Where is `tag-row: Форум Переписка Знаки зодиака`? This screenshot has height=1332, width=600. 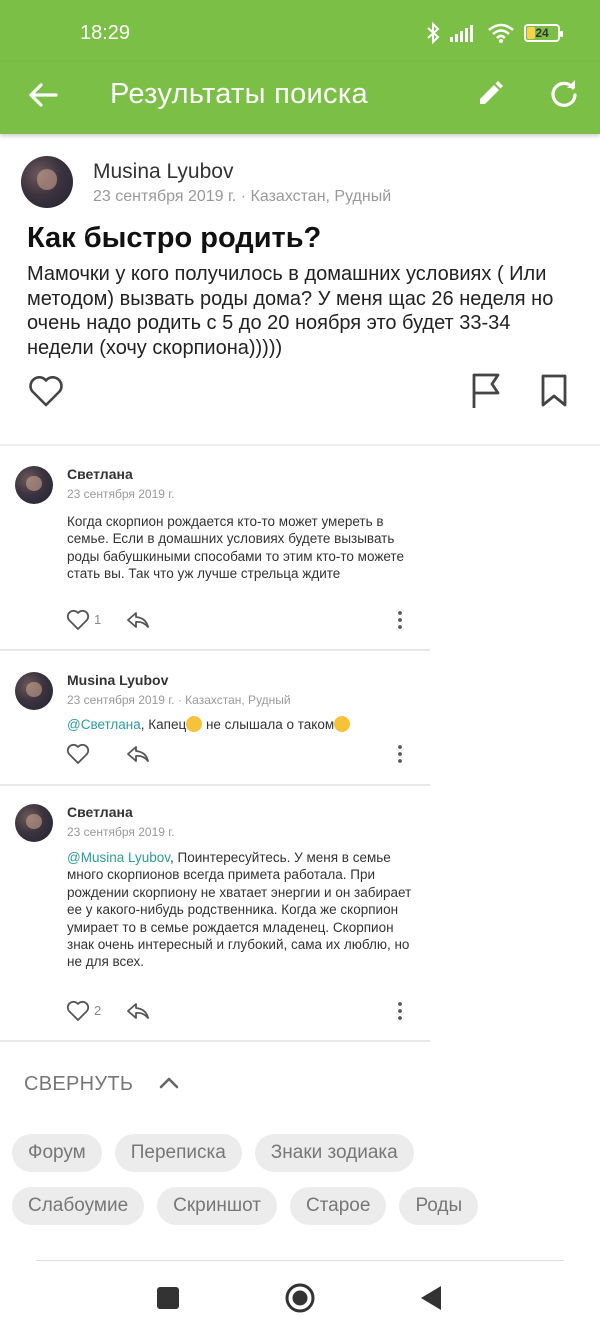
tag-row: Форум Переписка Знаки зодиака is located at coordinates (302, 1153).